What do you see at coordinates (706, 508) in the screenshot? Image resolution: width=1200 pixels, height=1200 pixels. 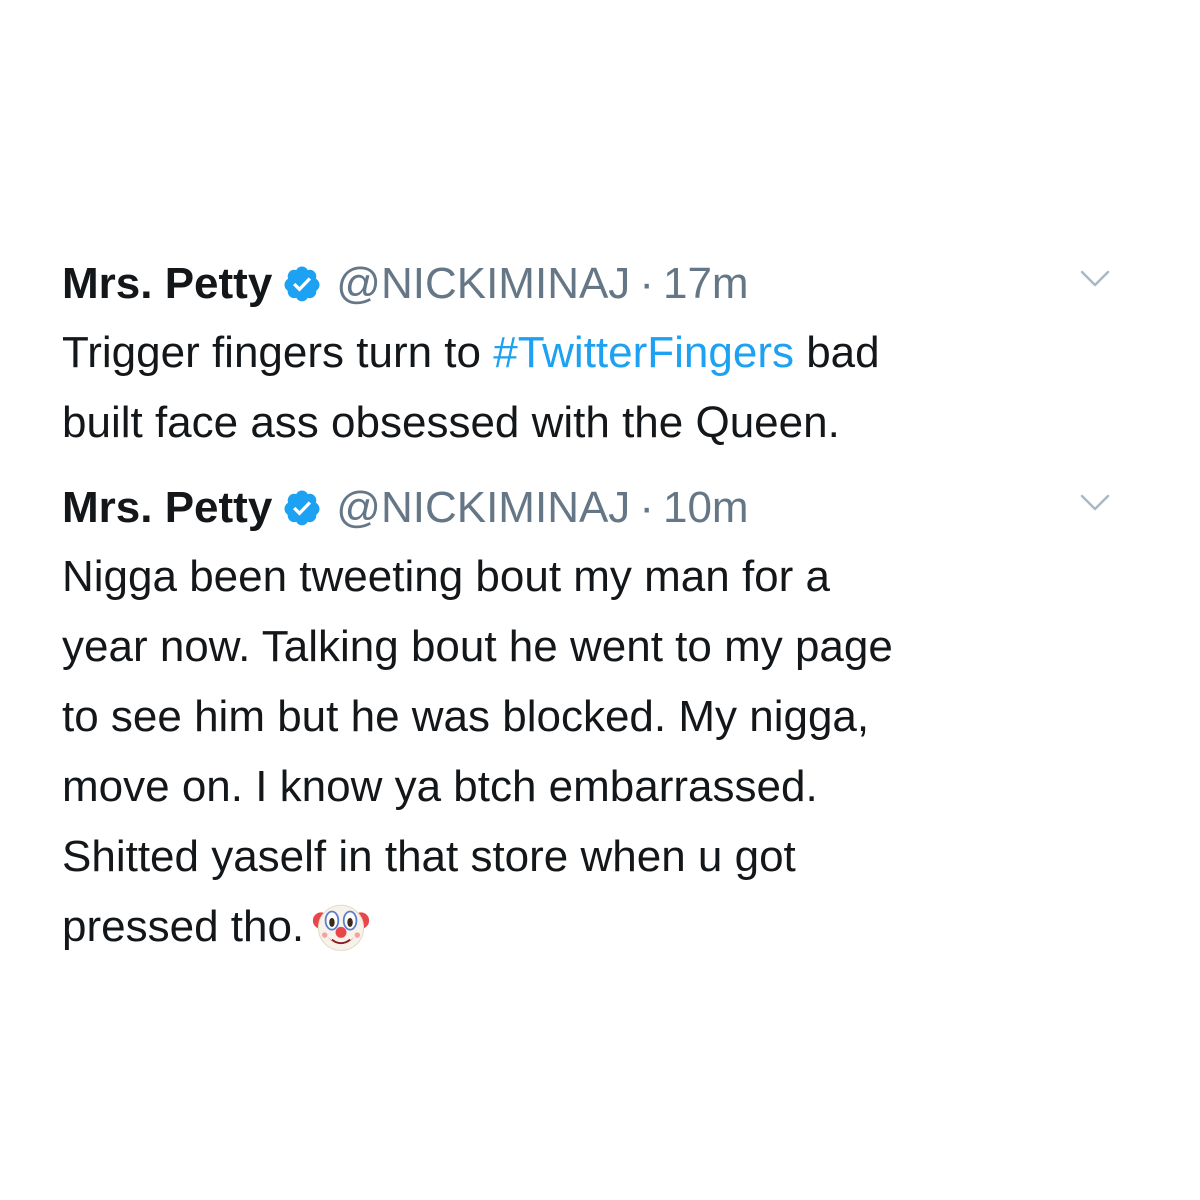 I see `timestamp: 10m` at bounding box center [706, 508].